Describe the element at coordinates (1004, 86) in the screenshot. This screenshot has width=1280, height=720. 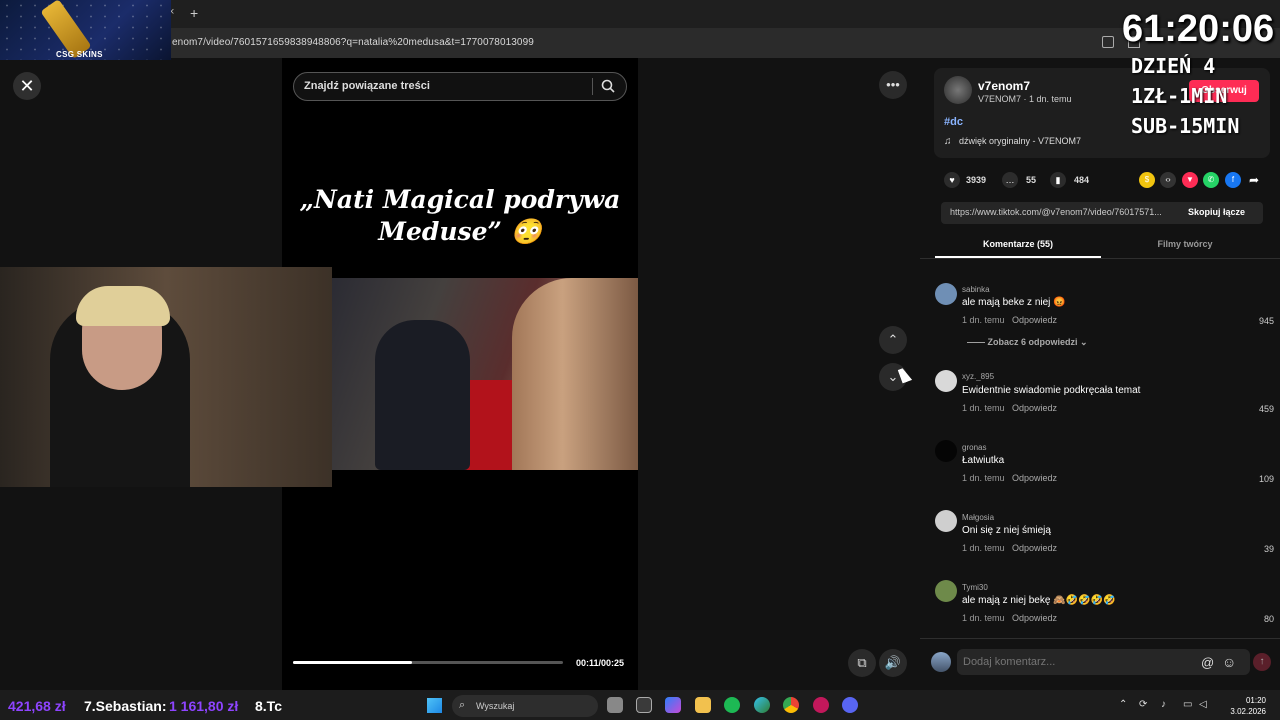
I see `author-name: v7enom7` at that location.